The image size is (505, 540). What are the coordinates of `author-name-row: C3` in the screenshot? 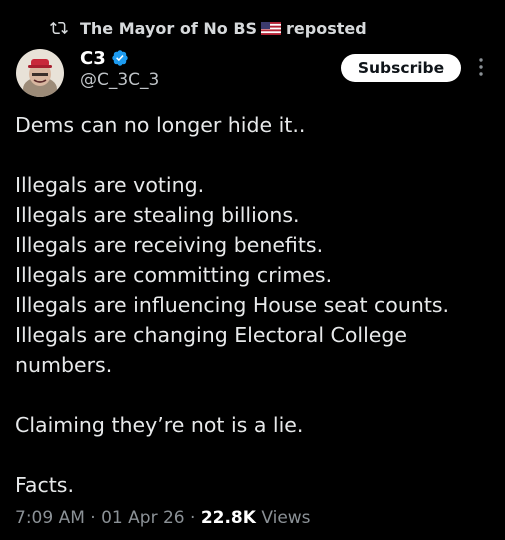 It's located at (104, 58).